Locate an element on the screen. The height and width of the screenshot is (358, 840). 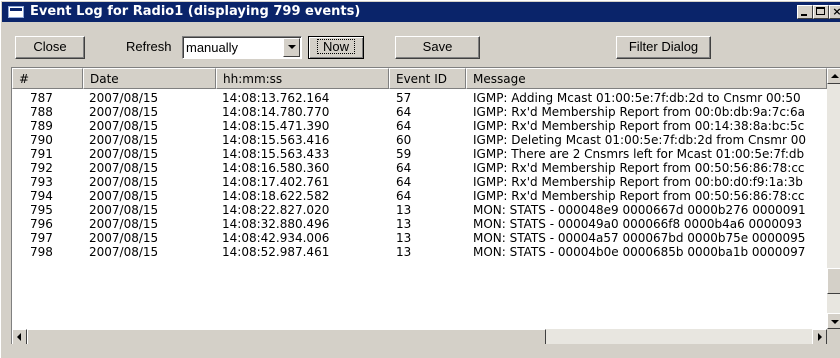
cell-number: 792 is located at coordinates (41, 168).